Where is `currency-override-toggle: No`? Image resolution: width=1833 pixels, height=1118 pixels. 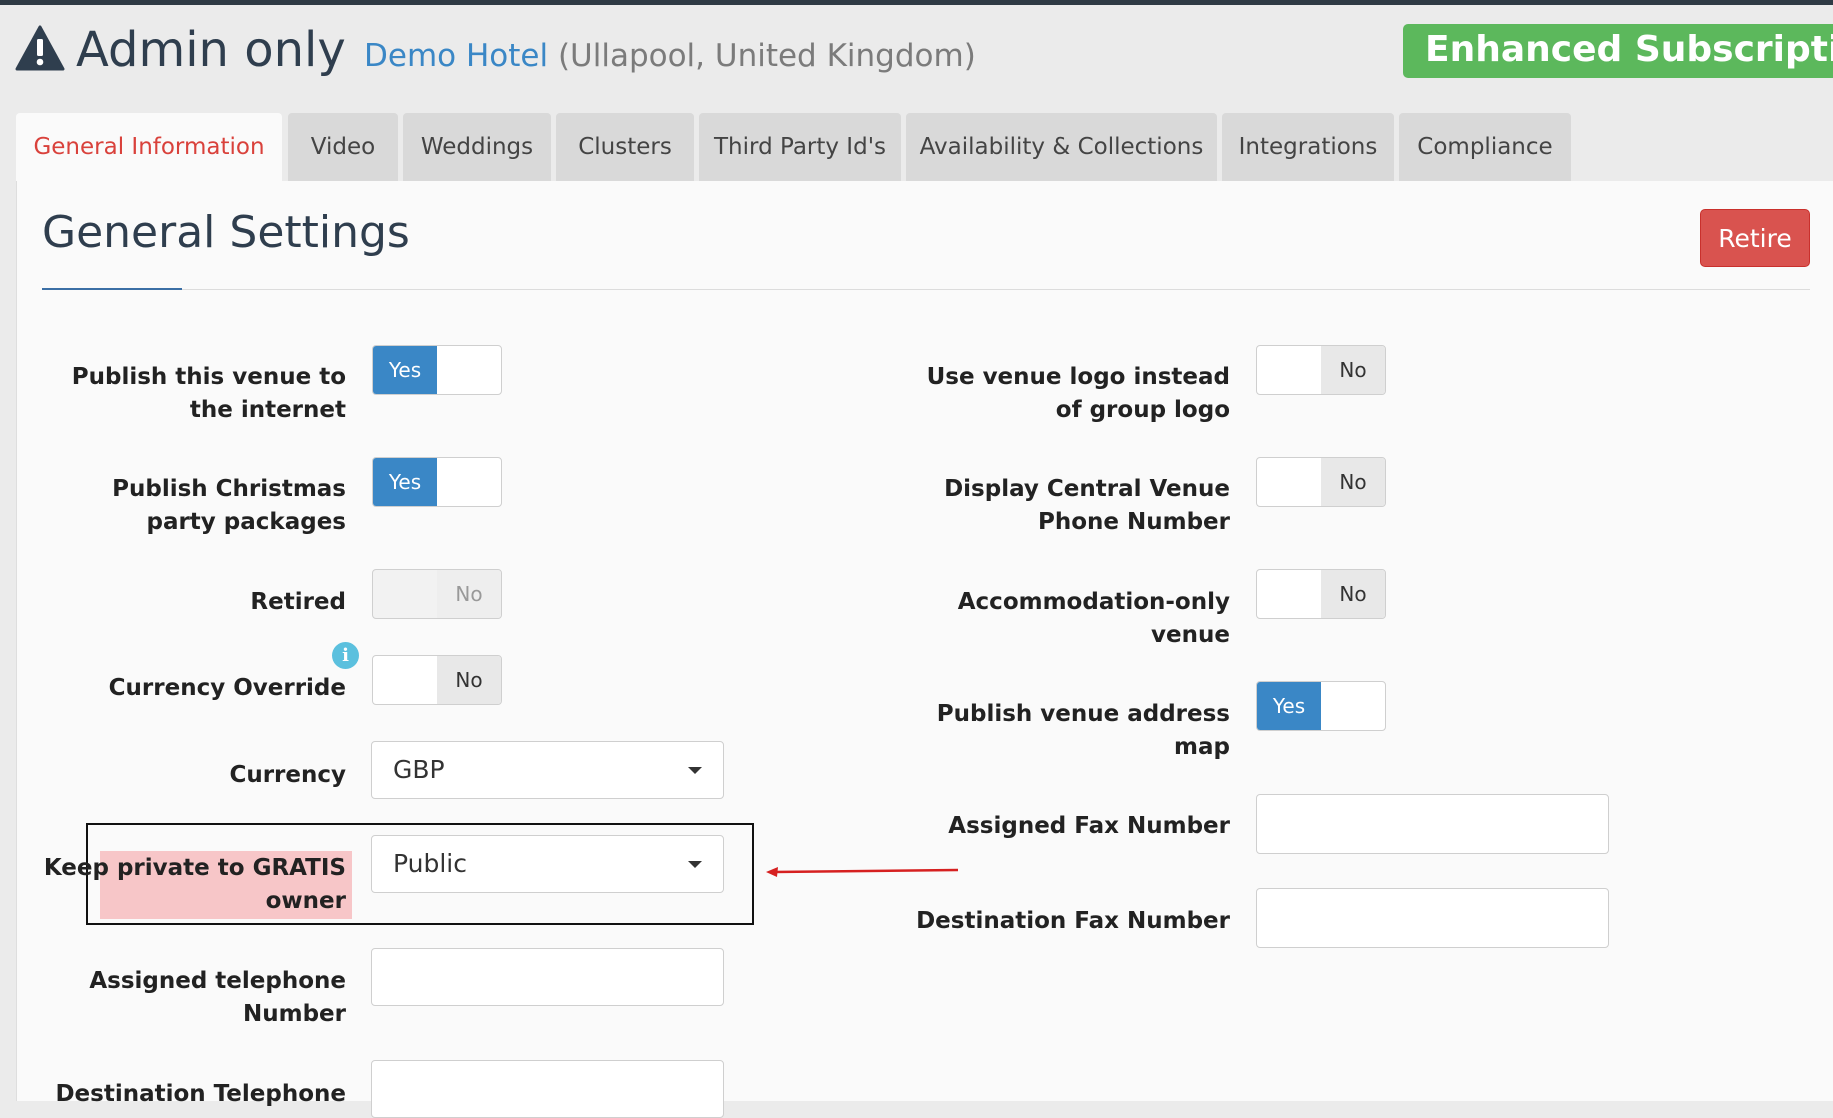
currency-override-toggle: No is located at coordinates (437, 680).